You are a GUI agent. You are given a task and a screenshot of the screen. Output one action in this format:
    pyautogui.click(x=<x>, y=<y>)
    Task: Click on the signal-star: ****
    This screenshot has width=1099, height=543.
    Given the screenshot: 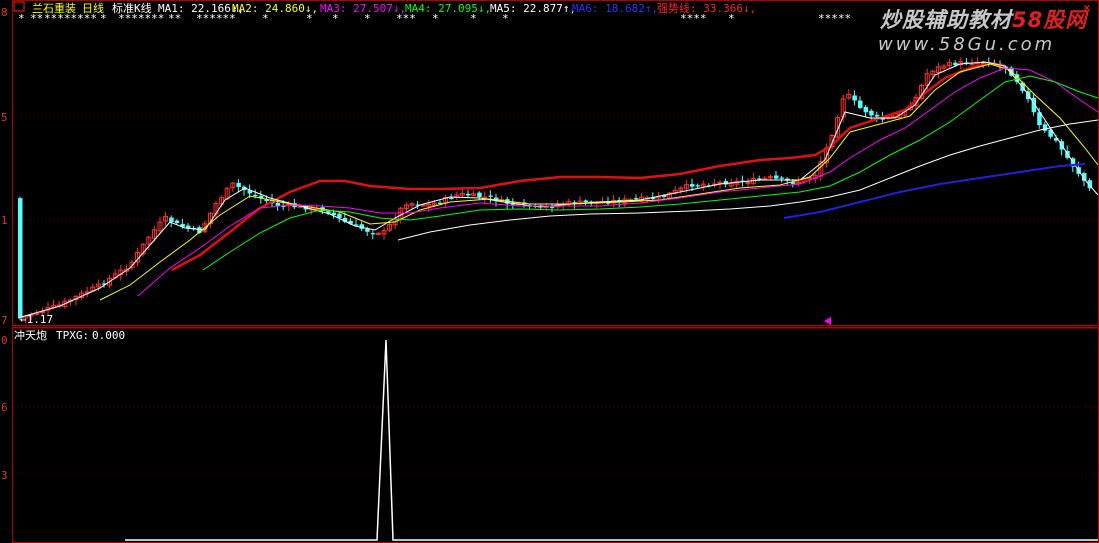 What is the action you would take?
    pyautogui.click(x=693, y=18)
    